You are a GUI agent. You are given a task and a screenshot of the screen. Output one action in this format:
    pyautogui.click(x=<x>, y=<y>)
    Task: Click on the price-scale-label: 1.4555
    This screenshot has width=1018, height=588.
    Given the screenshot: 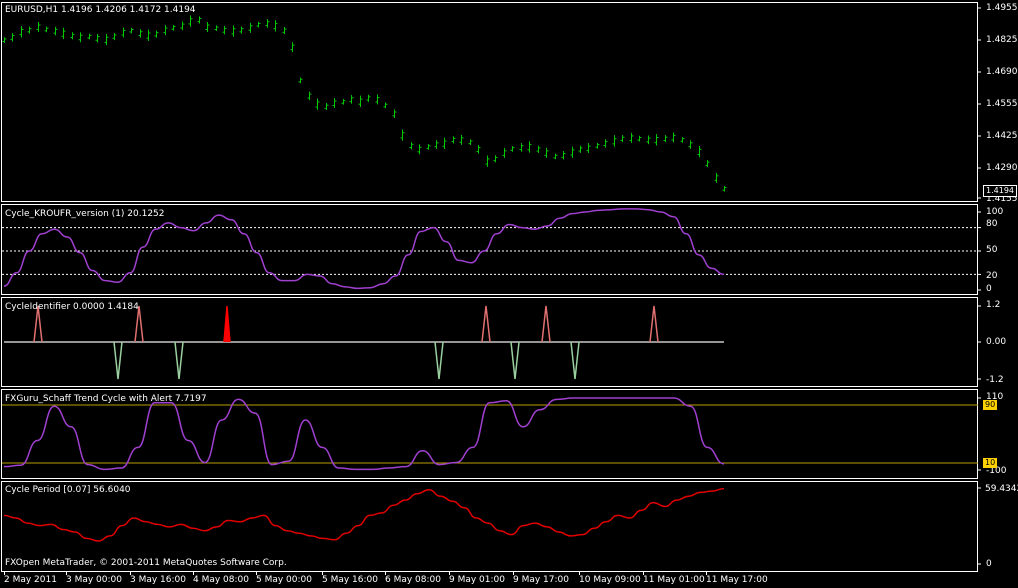 What is the action you would take?
    pyautogui.click(x=1002, y=104)
    